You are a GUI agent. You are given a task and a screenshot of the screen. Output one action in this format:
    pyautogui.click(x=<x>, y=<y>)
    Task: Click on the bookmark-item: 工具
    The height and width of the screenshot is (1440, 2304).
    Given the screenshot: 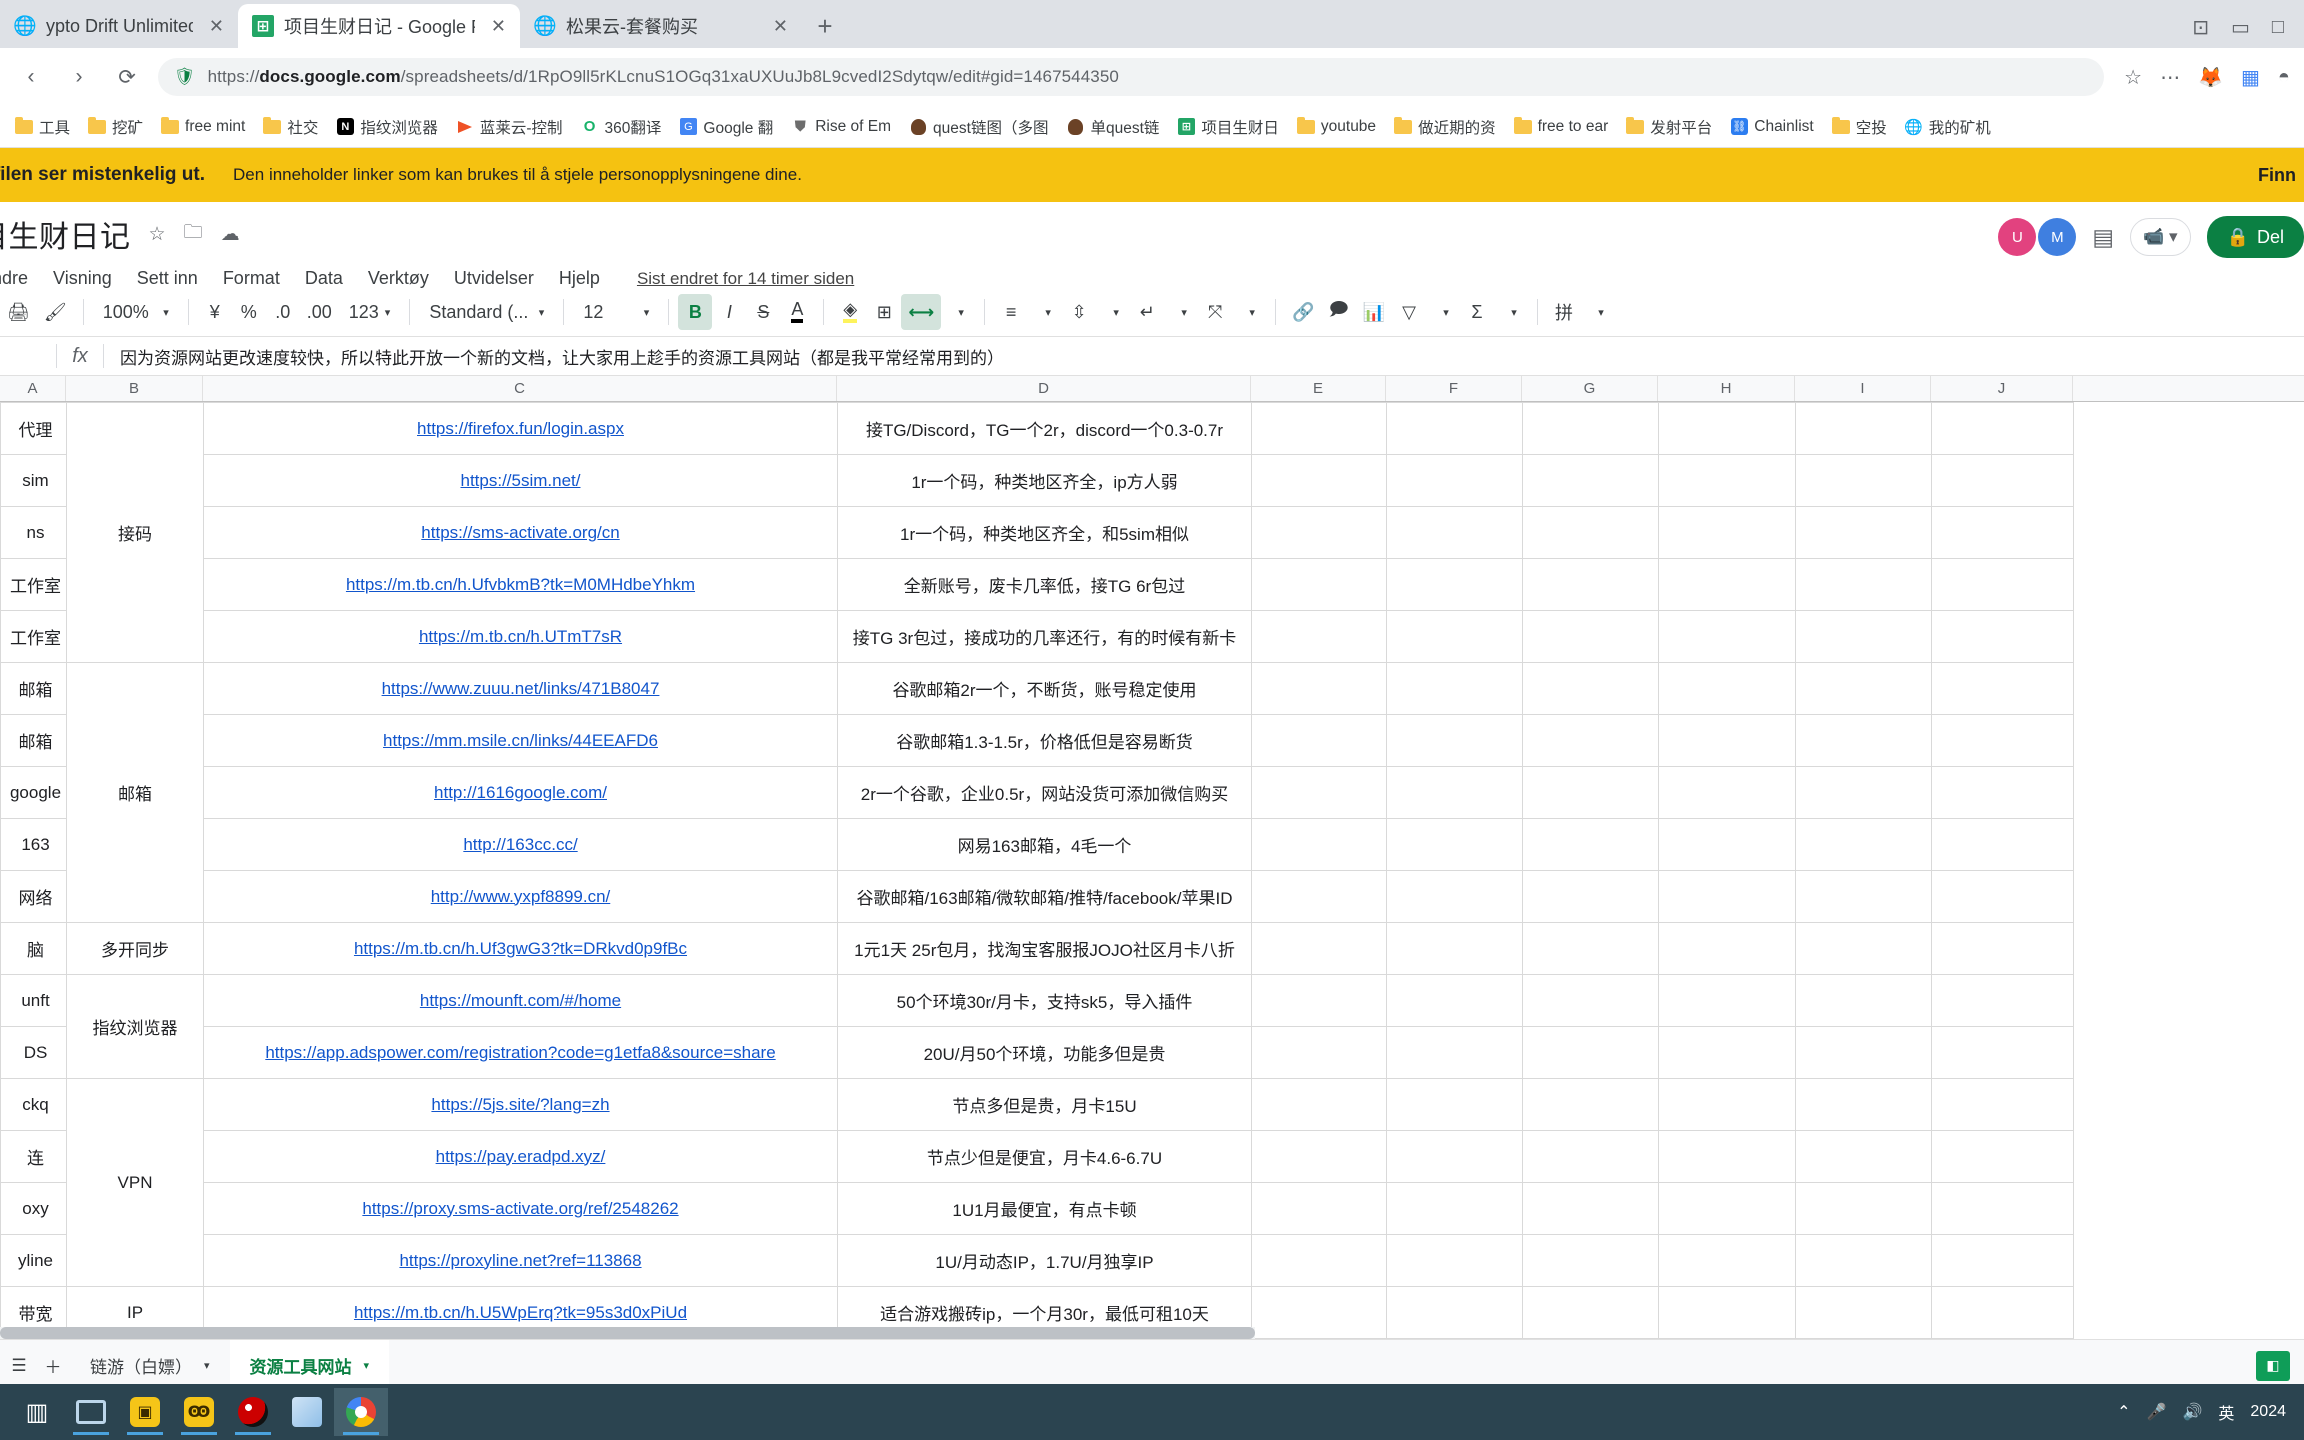 What is the action you would take?
    pyautogui.click(x=42, y=127)
    